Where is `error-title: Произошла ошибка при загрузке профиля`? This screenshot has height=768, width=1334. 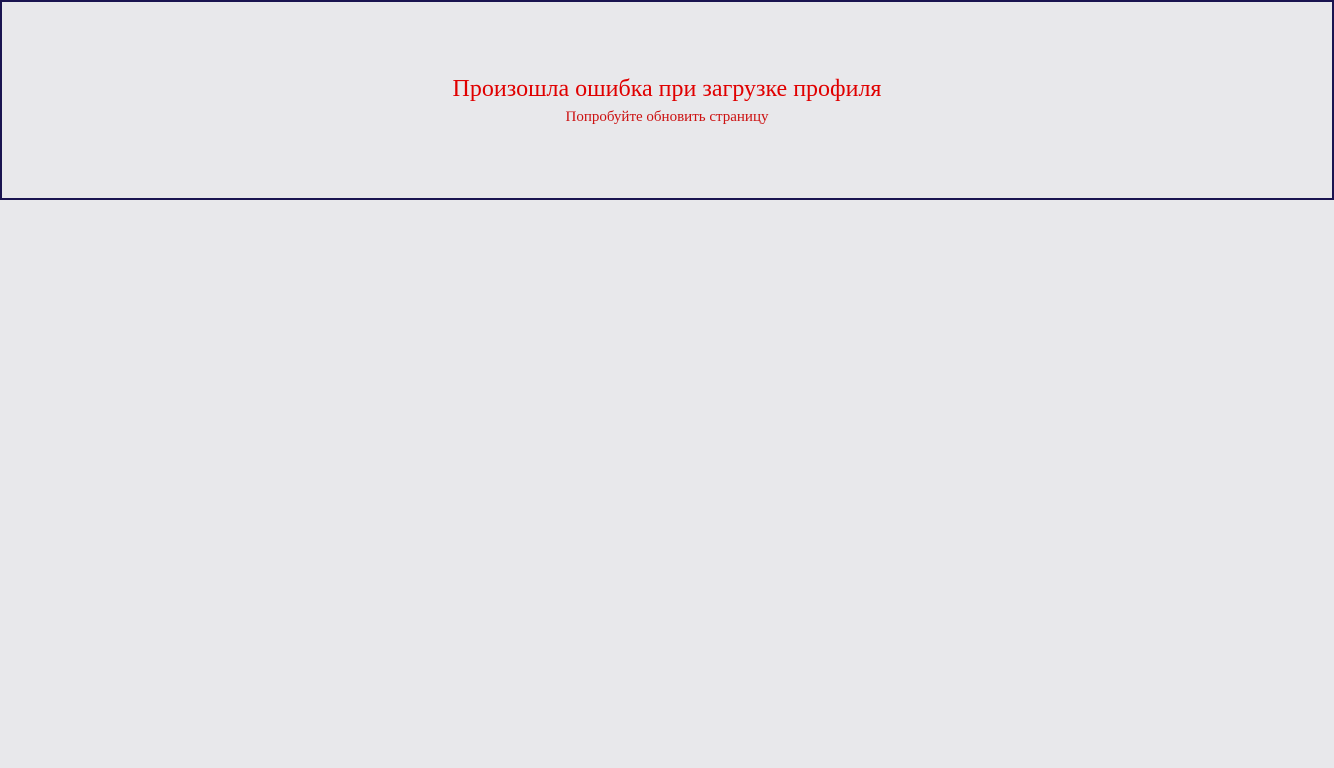 error-title: Произошла ошибка при загрузке профиля is located at coordinates (667, 89).